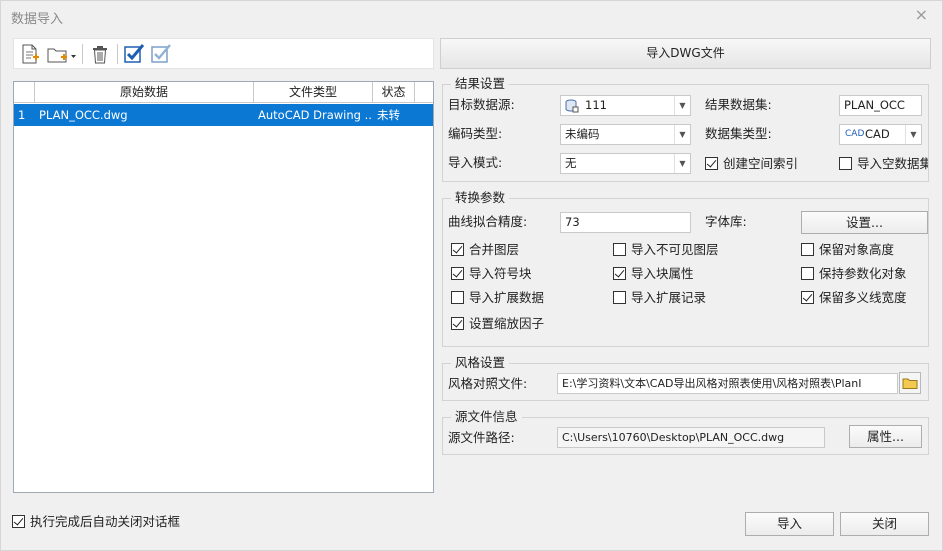  I want to click on toolbar, so click(223, 53).